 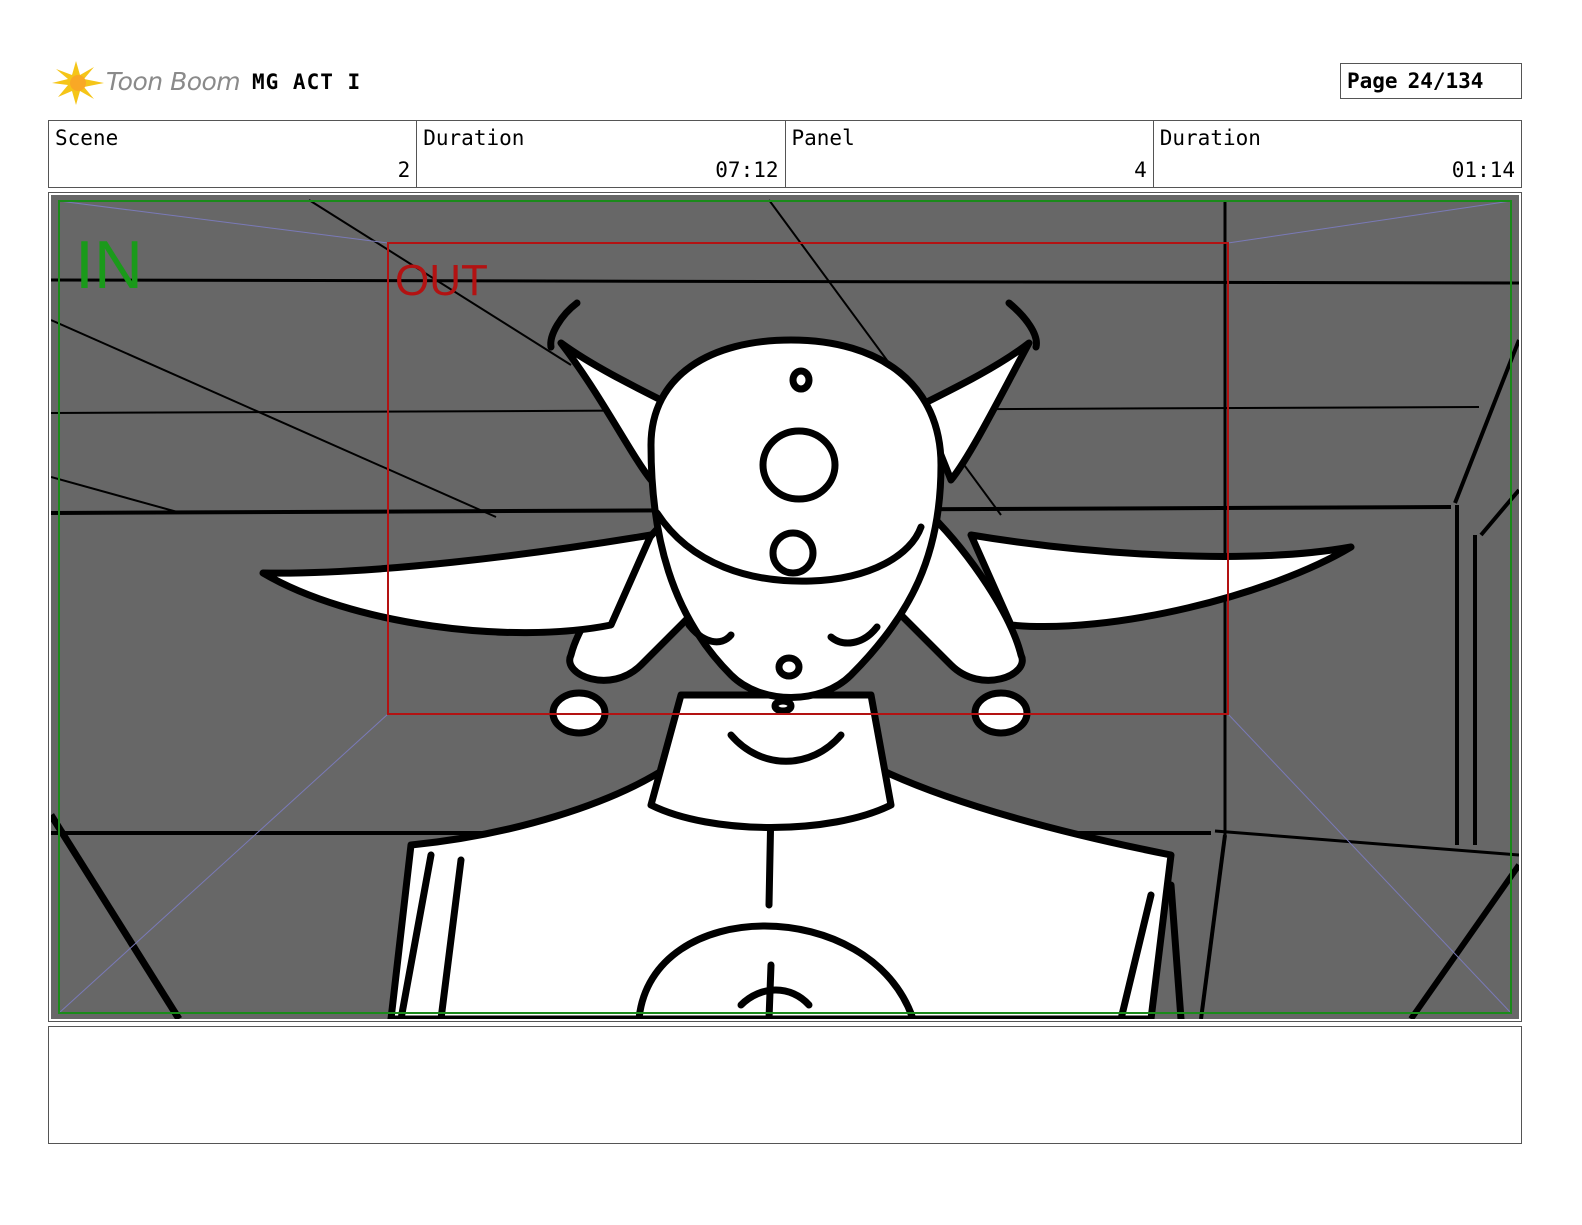 I want to click on toon-boom-logo: Toon Boom, so click(x=145, y=82).